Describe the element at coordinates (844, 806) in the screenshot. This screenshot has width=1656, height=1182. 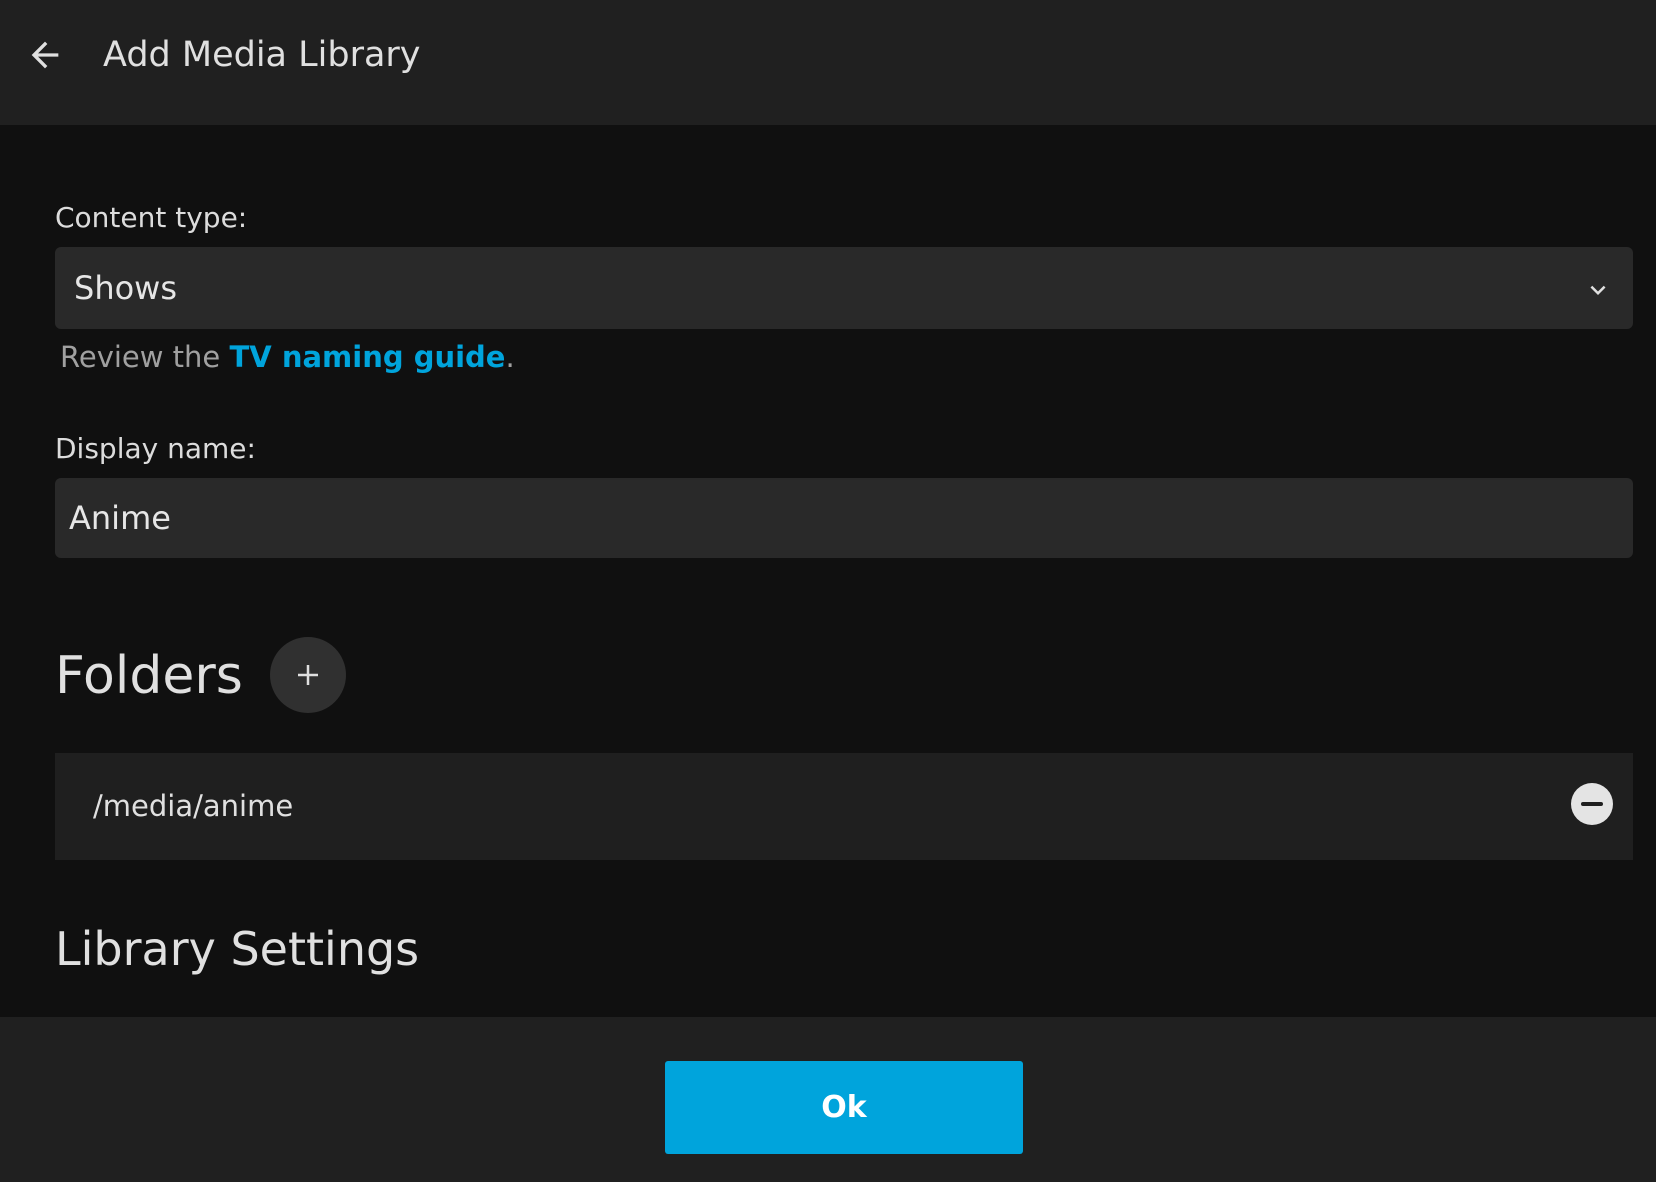
I see `folder-row: /media/anime` at that location.